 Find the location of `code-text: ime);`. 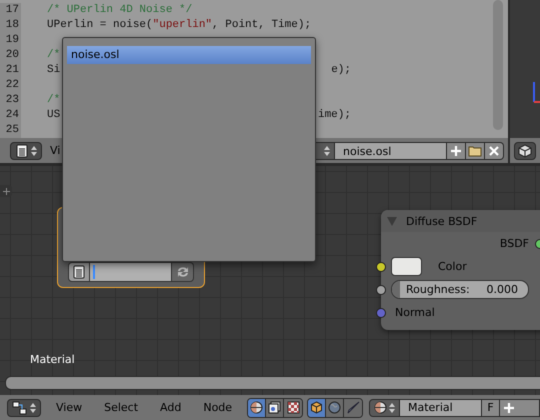

code-text: ime); is located at coordinates (334, 115).